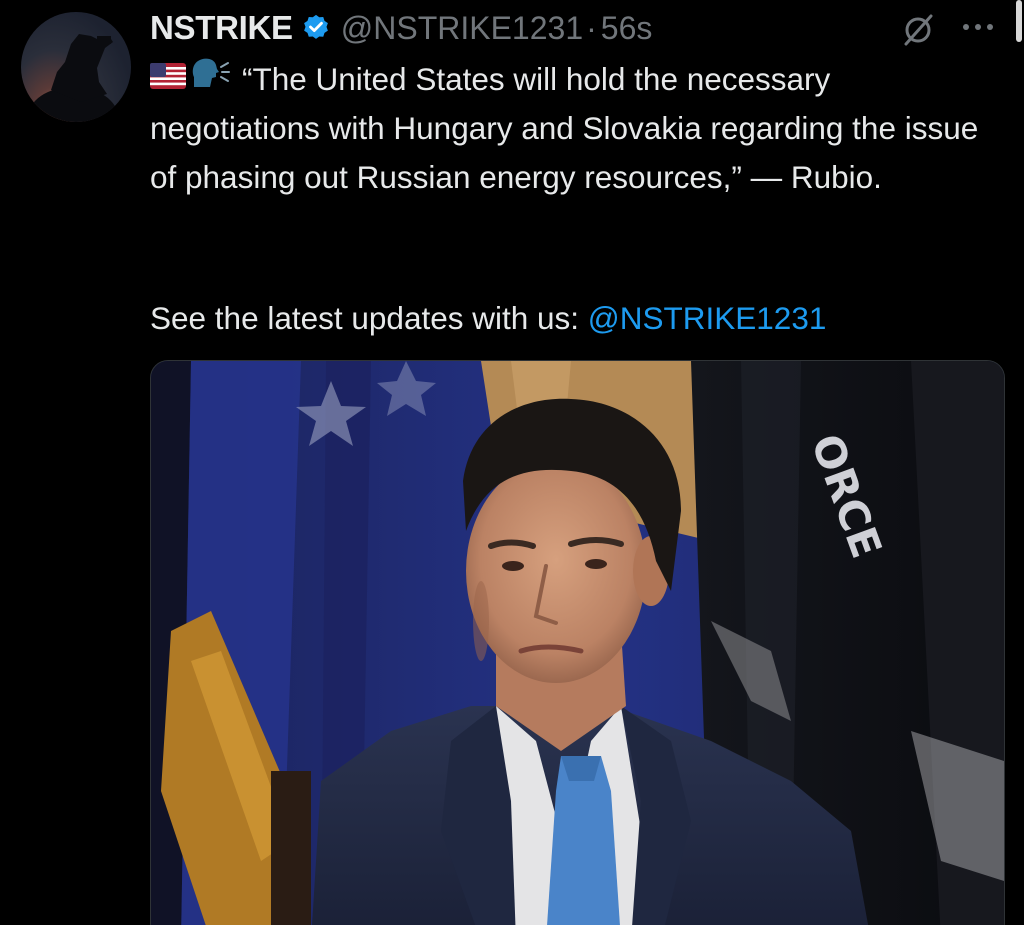 This screenshot has height=925, width=1024. I want to click on tweet-header: NSTRIKE @NSTRIKE1231 · 56s, so click(401, 28).